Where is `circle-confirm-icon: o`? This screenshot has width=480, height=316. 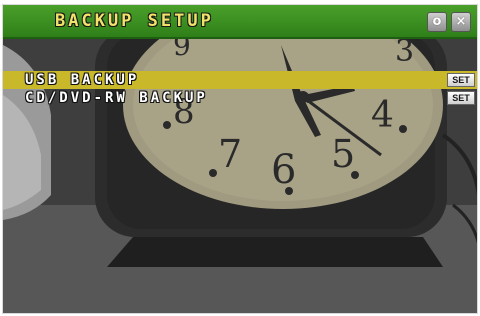 circle-confirm-icon: o is located at coordinates (437, 21).